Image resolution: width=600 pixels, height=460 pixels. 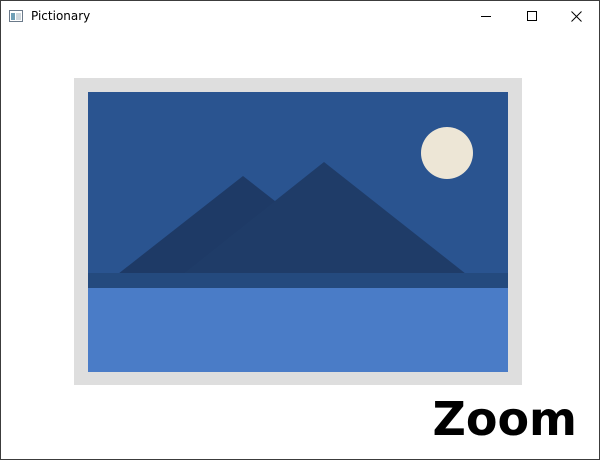 What do you see at coordinates (16, 16) in the screenshot?
I see `window-app-icon` at bounding box center [16, 16].